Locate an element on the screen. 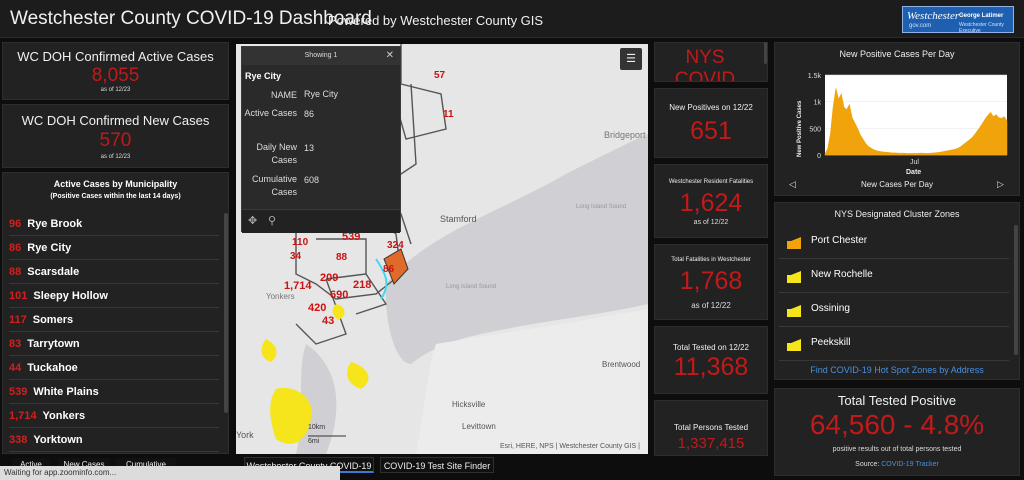 The height and width of the screenshot is (480, 1024). map-count-324: 324 is located at coordinates (395, 245).